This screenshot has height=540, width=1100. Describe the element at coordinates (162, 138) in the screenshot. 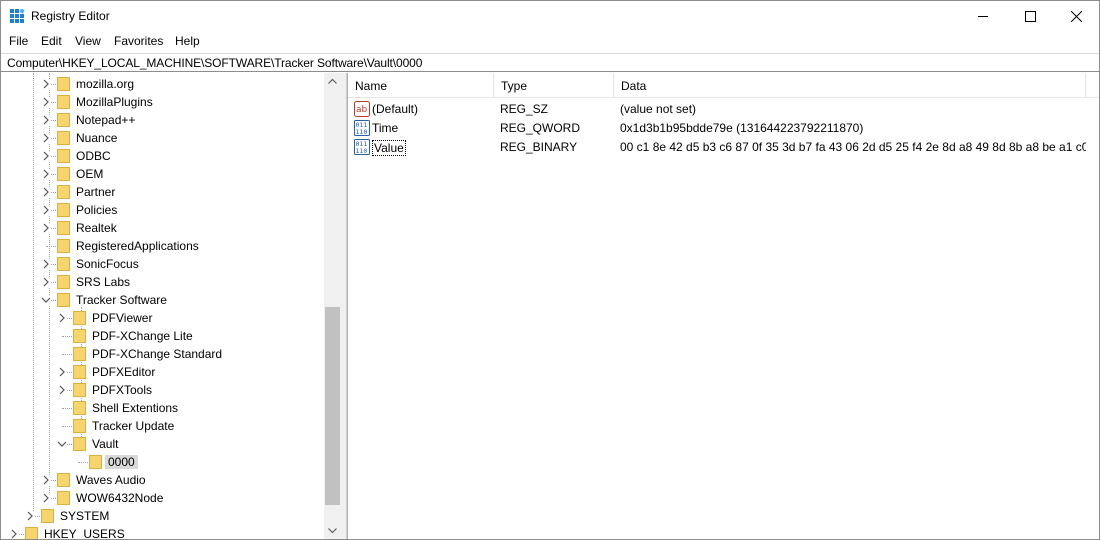

I see `tree-node: Nuance` at that location.